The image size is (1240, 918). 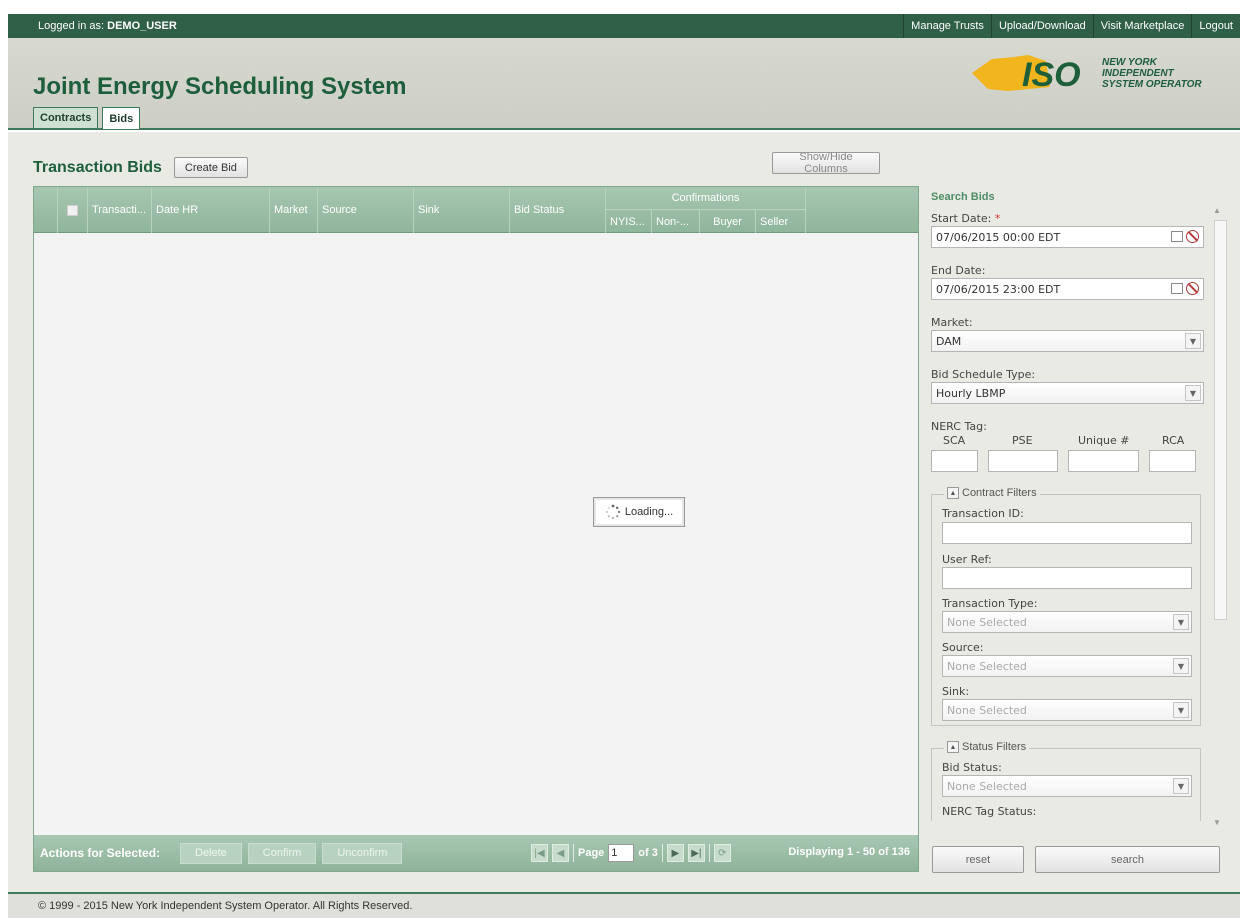 I want to click on transaction-id-input, so click(x=1067, y=533).